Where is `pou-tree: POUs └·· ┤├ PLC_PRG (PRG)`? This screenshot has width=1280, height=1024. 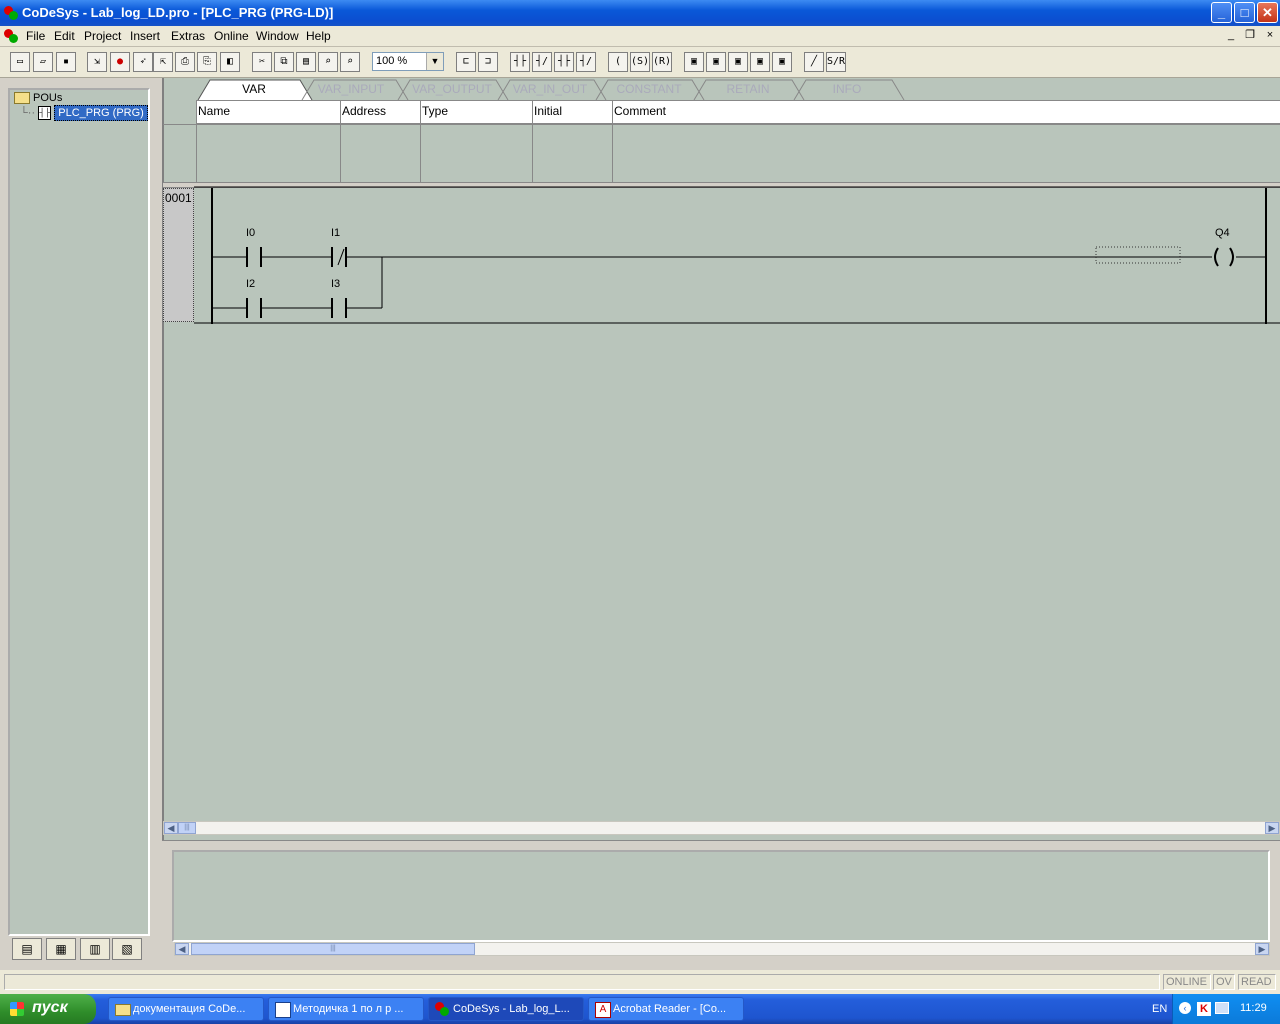
pou-tree: POUs └·· ┤├ PLC_PRG (PRG) is located at coordinates (79, 512).